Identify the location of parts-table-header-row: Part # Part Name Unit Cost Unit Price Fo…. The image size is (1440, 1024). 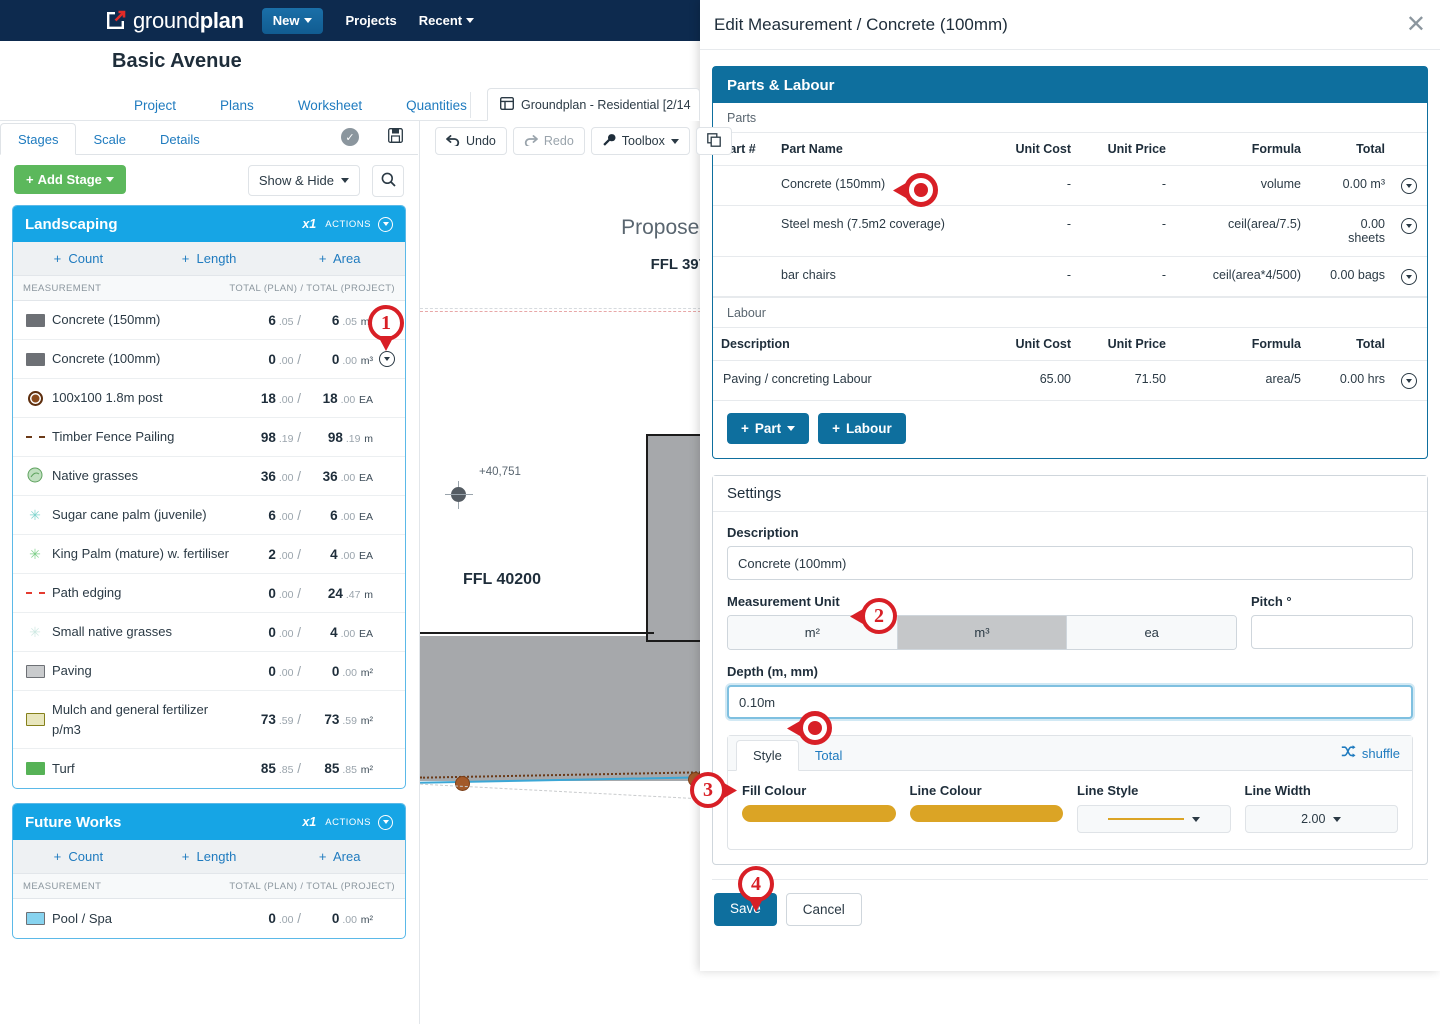
(1070, 149).